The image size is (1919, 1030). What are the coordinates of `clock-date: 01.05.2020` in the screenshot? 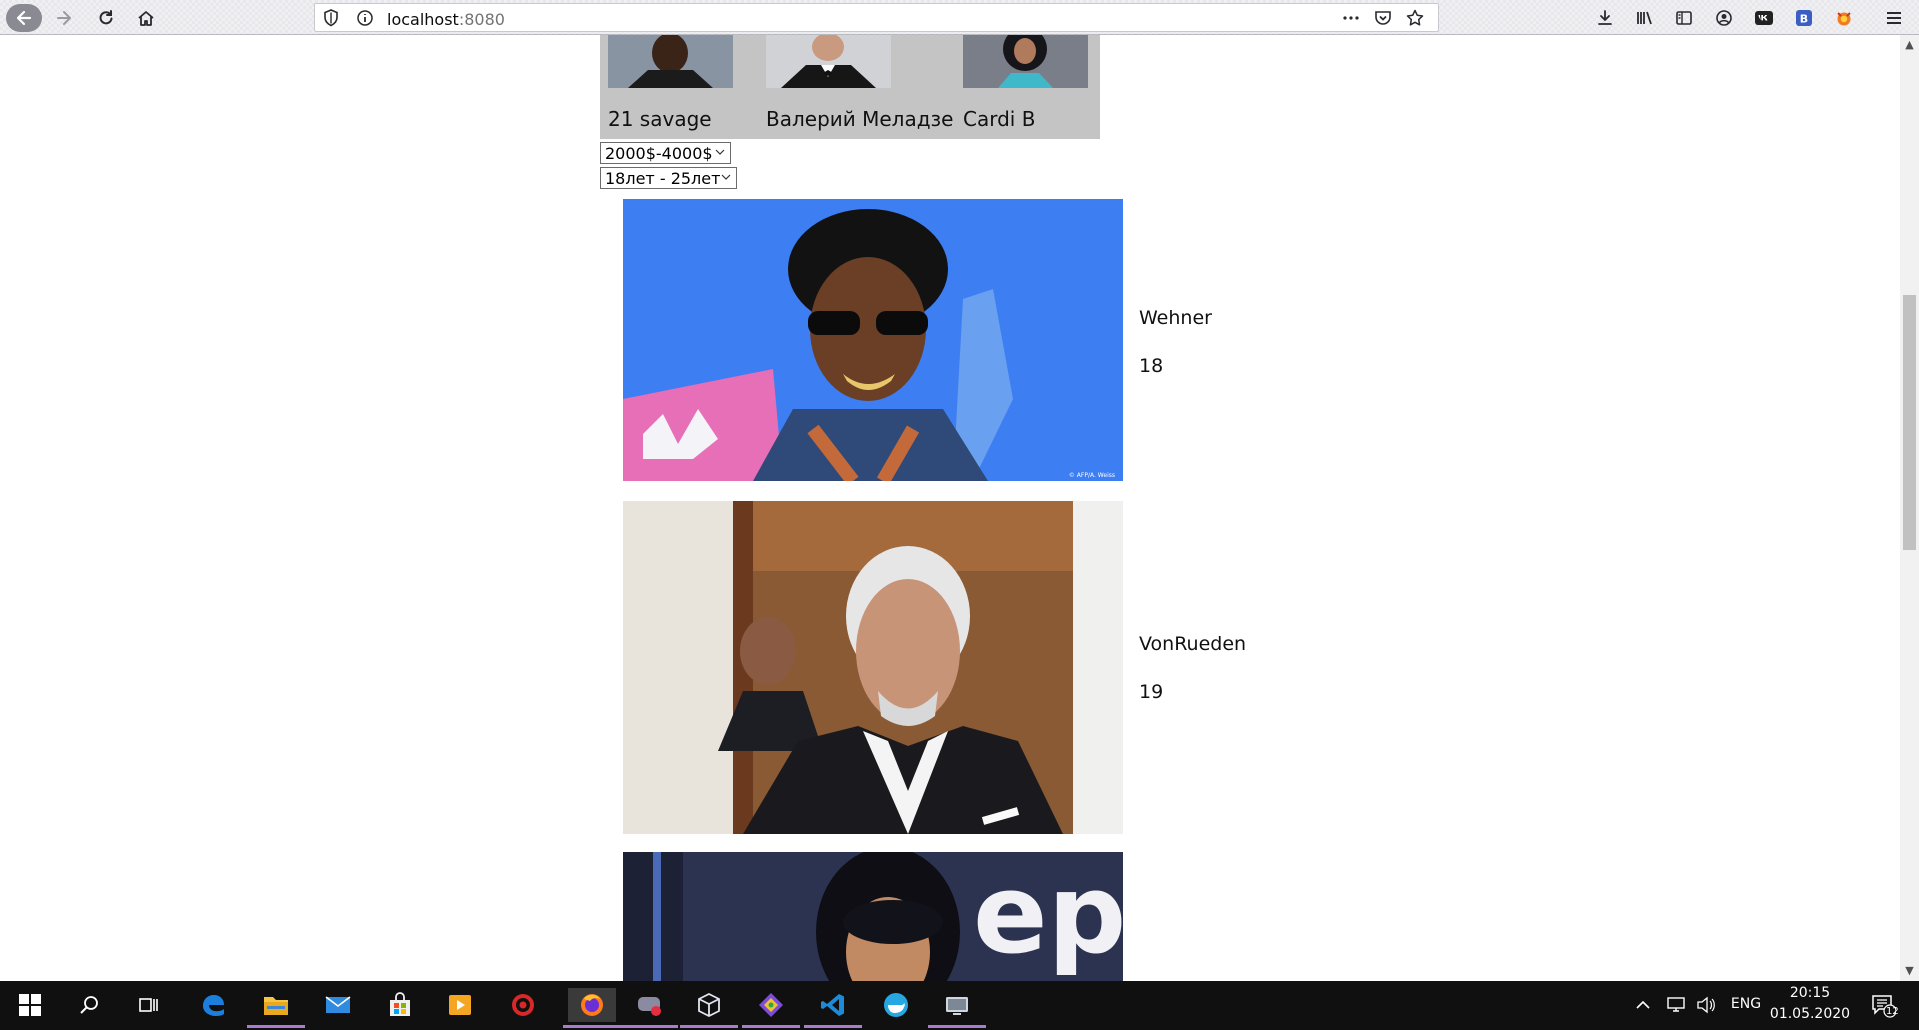 It's located at (1810, 1014).